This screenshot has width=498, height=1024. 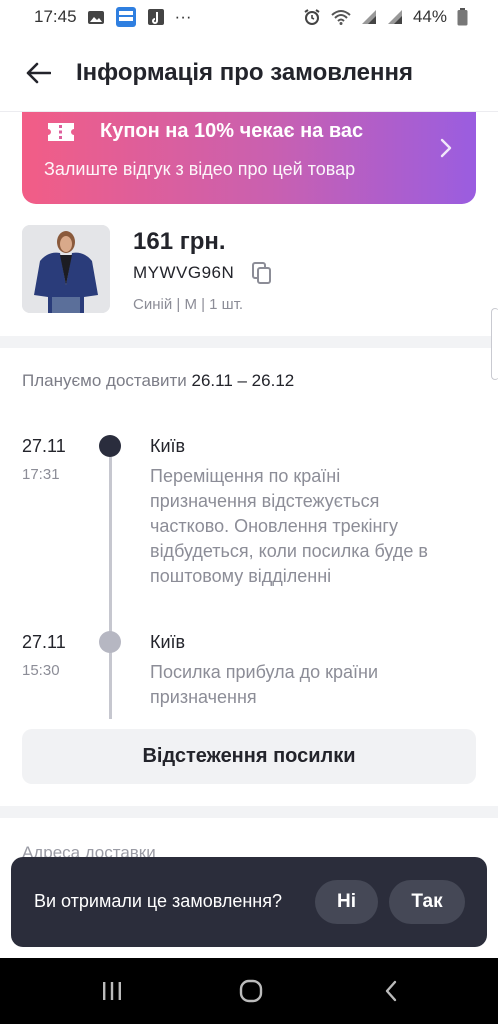 I want to click on timeline-dot-past, so click(x=110, y=642).